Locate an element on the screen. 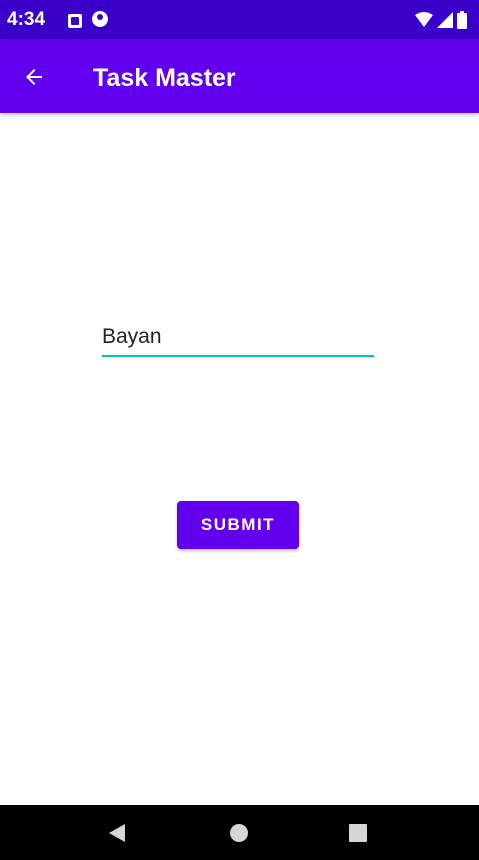 This screenshot has height=860, width=479. submit-button: SUBMIT is located at coordinates (238, 525).